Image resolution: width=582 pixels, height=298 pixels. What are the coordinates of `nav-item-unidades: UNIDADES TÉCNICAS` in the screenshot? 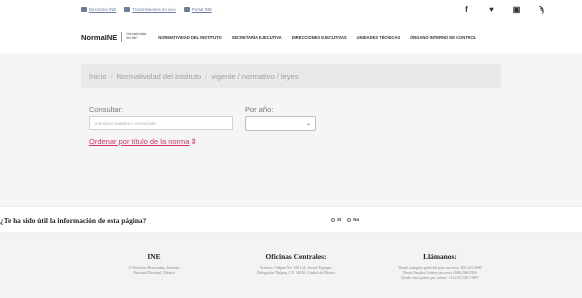 It's located at (378, 37).